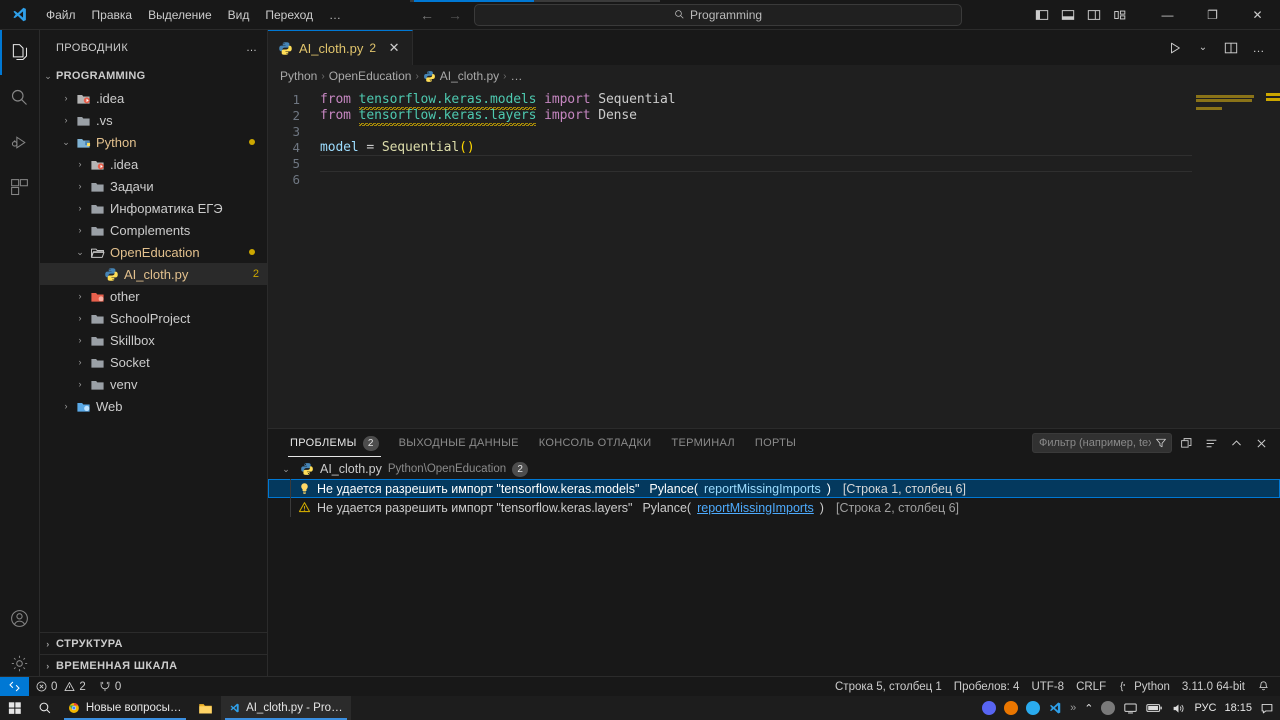  Describe the element at coordinates (461, 76) in the screenshot. I see `breadcrumb-item-file: AI_cloth.py` at that location.